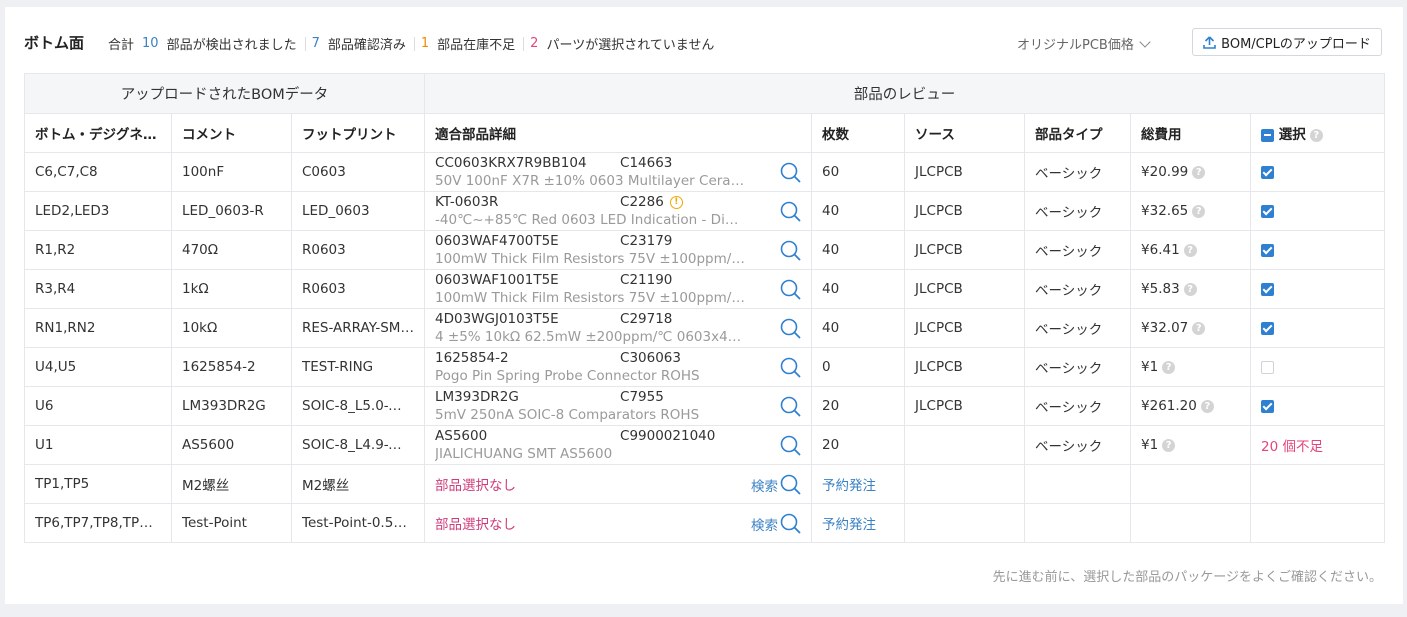 The width and height of the screenshot is (1407, 617). I want to click on part-mpn: 1625854-2, so click(527, 358).